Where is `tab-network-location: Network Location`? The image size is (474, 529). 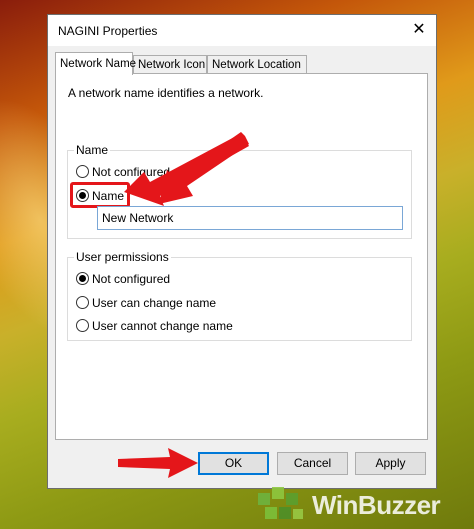
tab-network-location: Network Location is located at coordinates (257, 64).